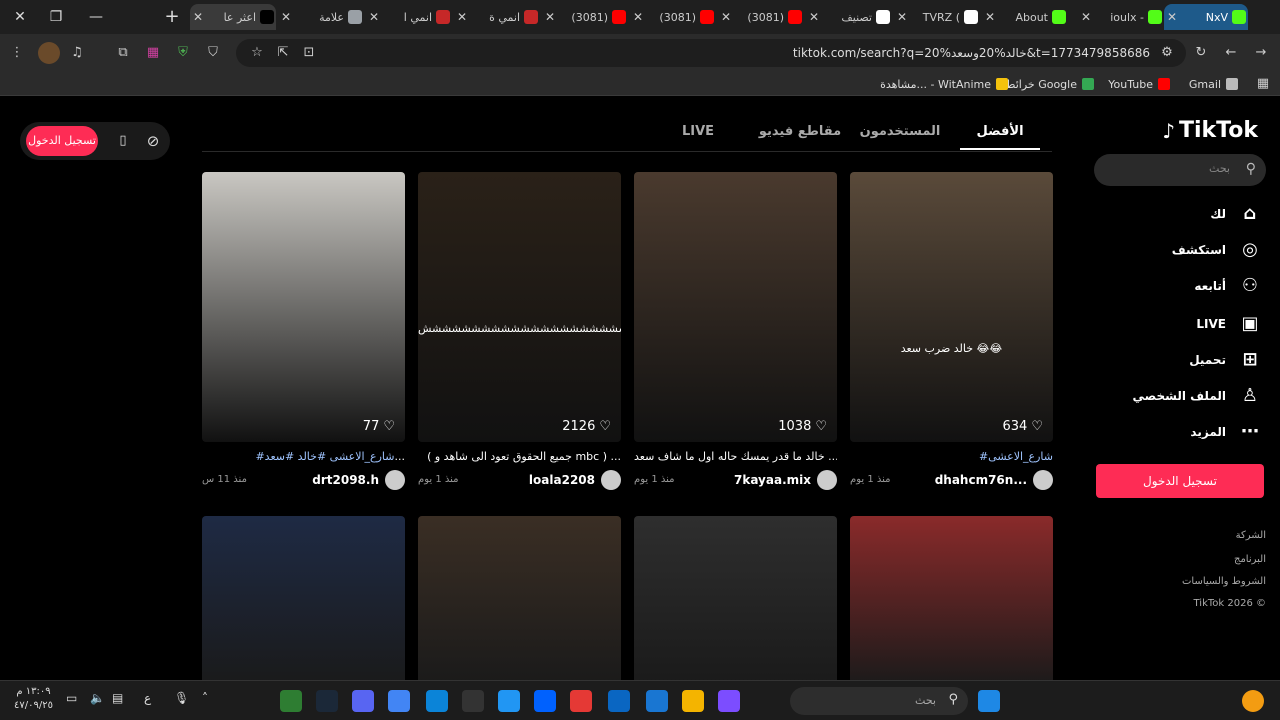  What do you see at coordinates (153, 53) in the screenshot?
I see `extension-icon: ▦` at bounding box center [153, 53].